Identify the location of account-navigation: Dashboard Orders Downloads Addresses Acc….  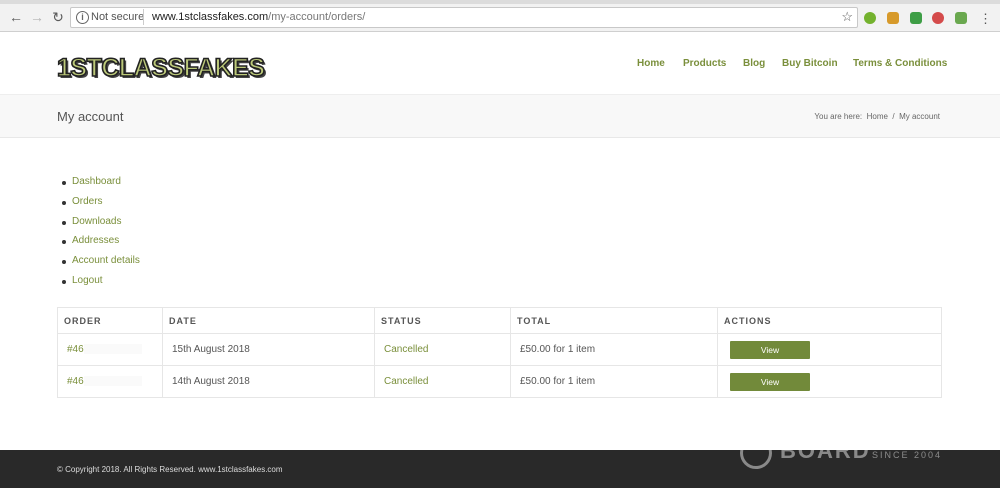
(101, 235).